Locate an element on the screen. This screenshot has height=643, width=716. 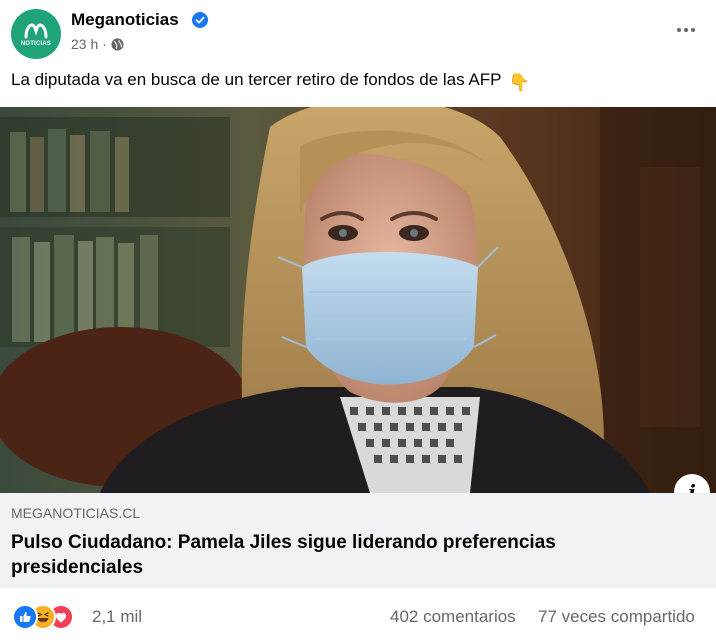
comments-count: 402 comentarios is located at coordinates (453, 617).